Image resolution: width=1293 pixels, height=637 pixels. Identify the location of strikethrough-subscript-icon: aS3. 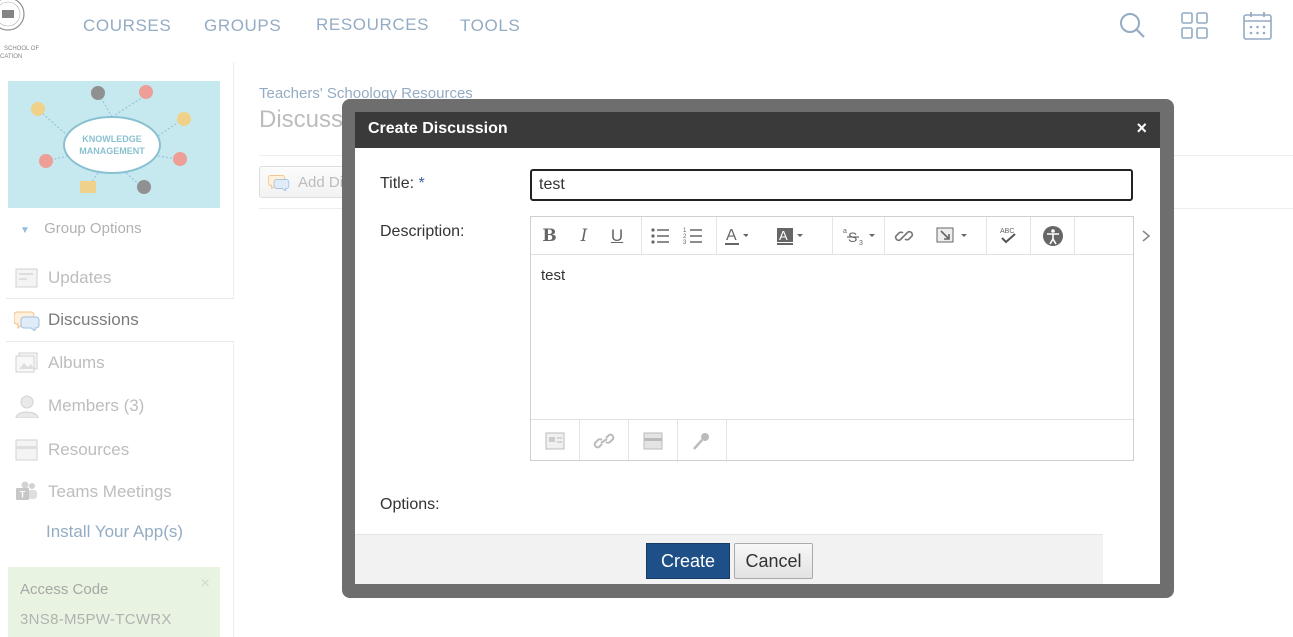
(858, 236).